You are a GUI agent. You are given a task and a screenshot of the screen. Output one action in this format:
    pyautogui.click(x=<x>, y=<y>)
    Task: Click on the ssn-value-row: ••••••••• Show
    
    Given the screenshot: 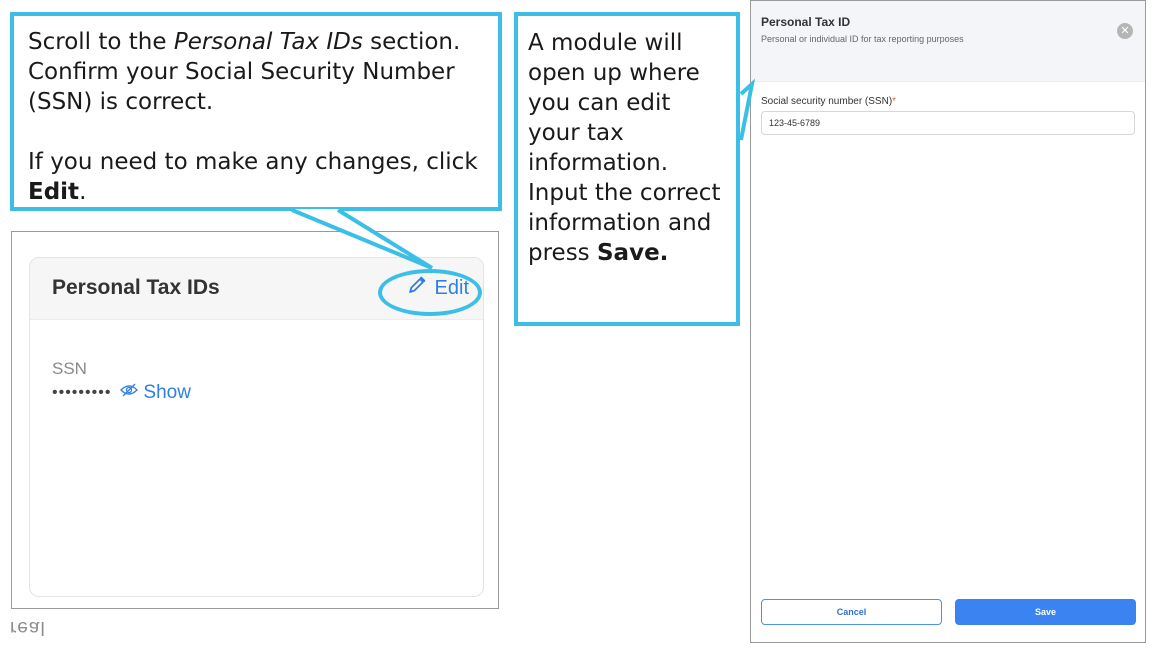 What is the action you would take?
    pyautogui.click(x=121, y=393)
    